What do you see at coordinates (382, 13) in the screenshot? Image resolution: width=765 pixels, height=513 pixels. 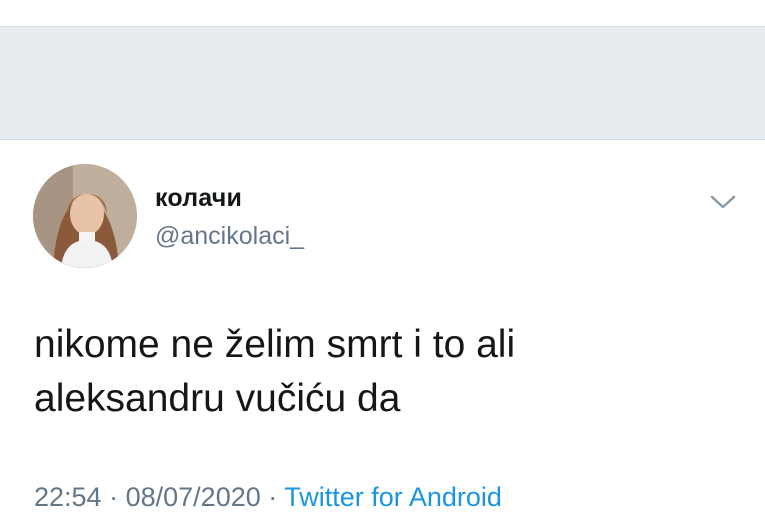 I see `top-strip` at bounding box center [382, 13].